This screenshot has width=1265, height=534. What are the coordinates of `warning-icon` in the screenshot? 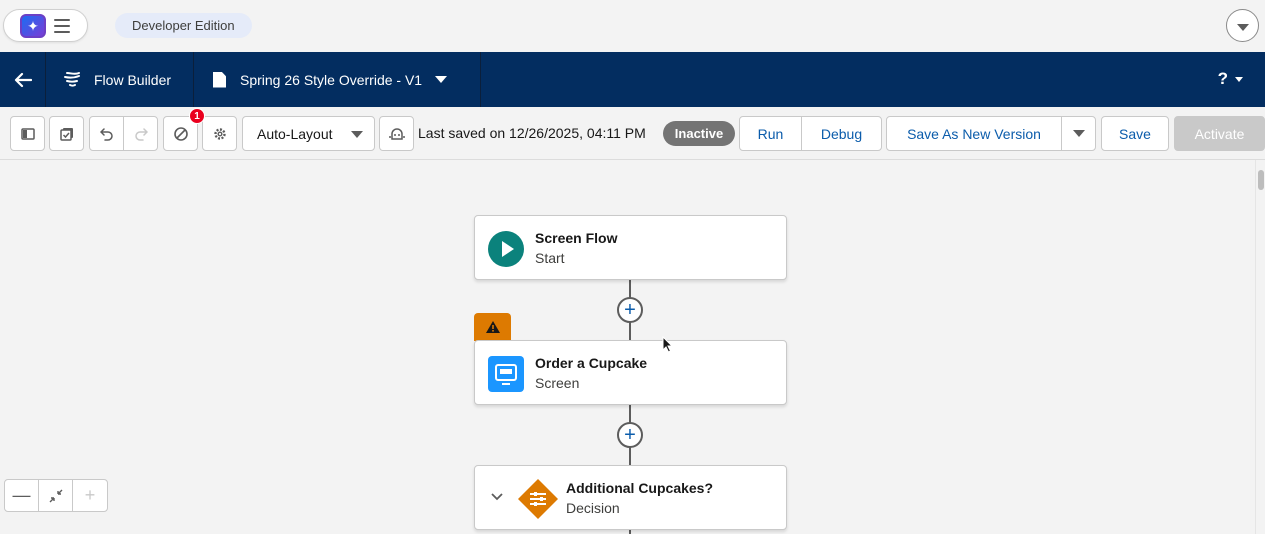 It's located at (492, 327).